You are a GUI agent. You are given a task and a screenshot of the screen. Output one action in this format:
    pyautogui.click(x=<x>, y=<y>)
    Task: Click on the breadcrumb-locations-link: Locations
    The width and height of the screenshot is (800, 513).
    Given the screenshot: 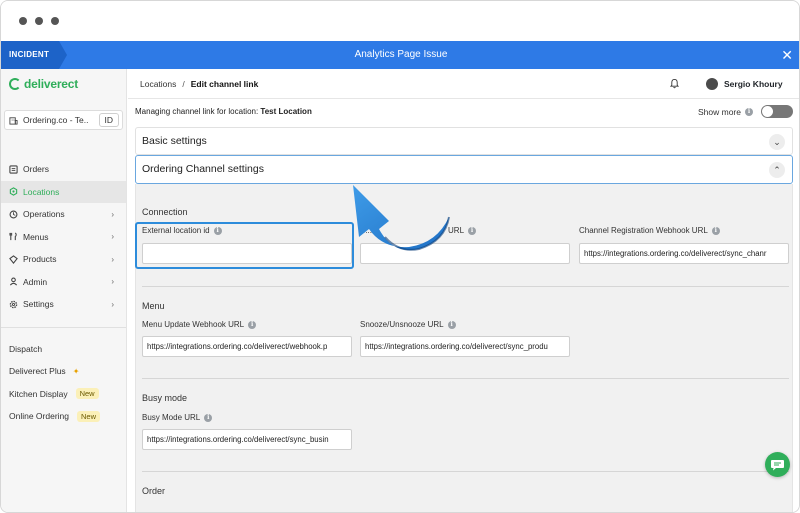 What is the action you would take?
    pyautogui.click(x=158, y=84)
    